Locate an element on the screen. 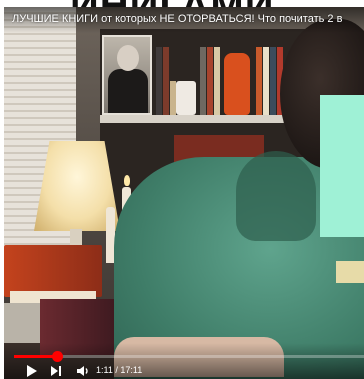  volume-icon is located at coordinates (83, 371).